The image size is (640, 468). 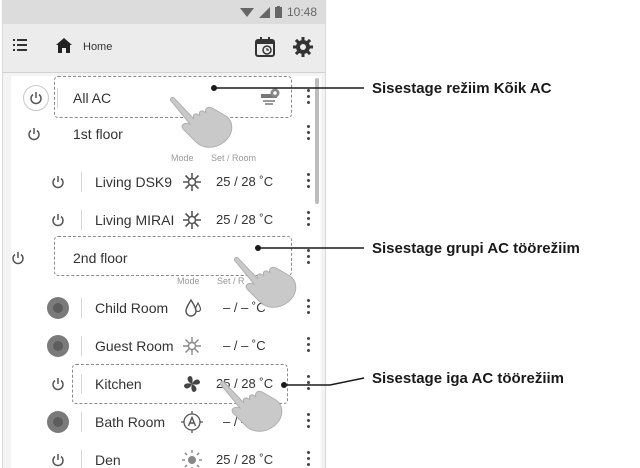 I want to click on callout-all-ac: Sisestage režiim Kõik AC, so click(x=462, y=88).